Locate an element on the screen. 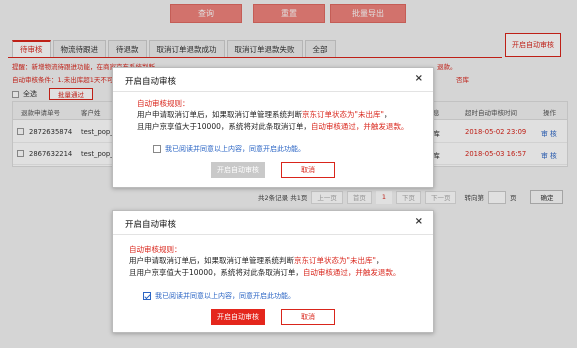 The image size is (577, 348). agree-checkbox is located at coordinates (157, 149).